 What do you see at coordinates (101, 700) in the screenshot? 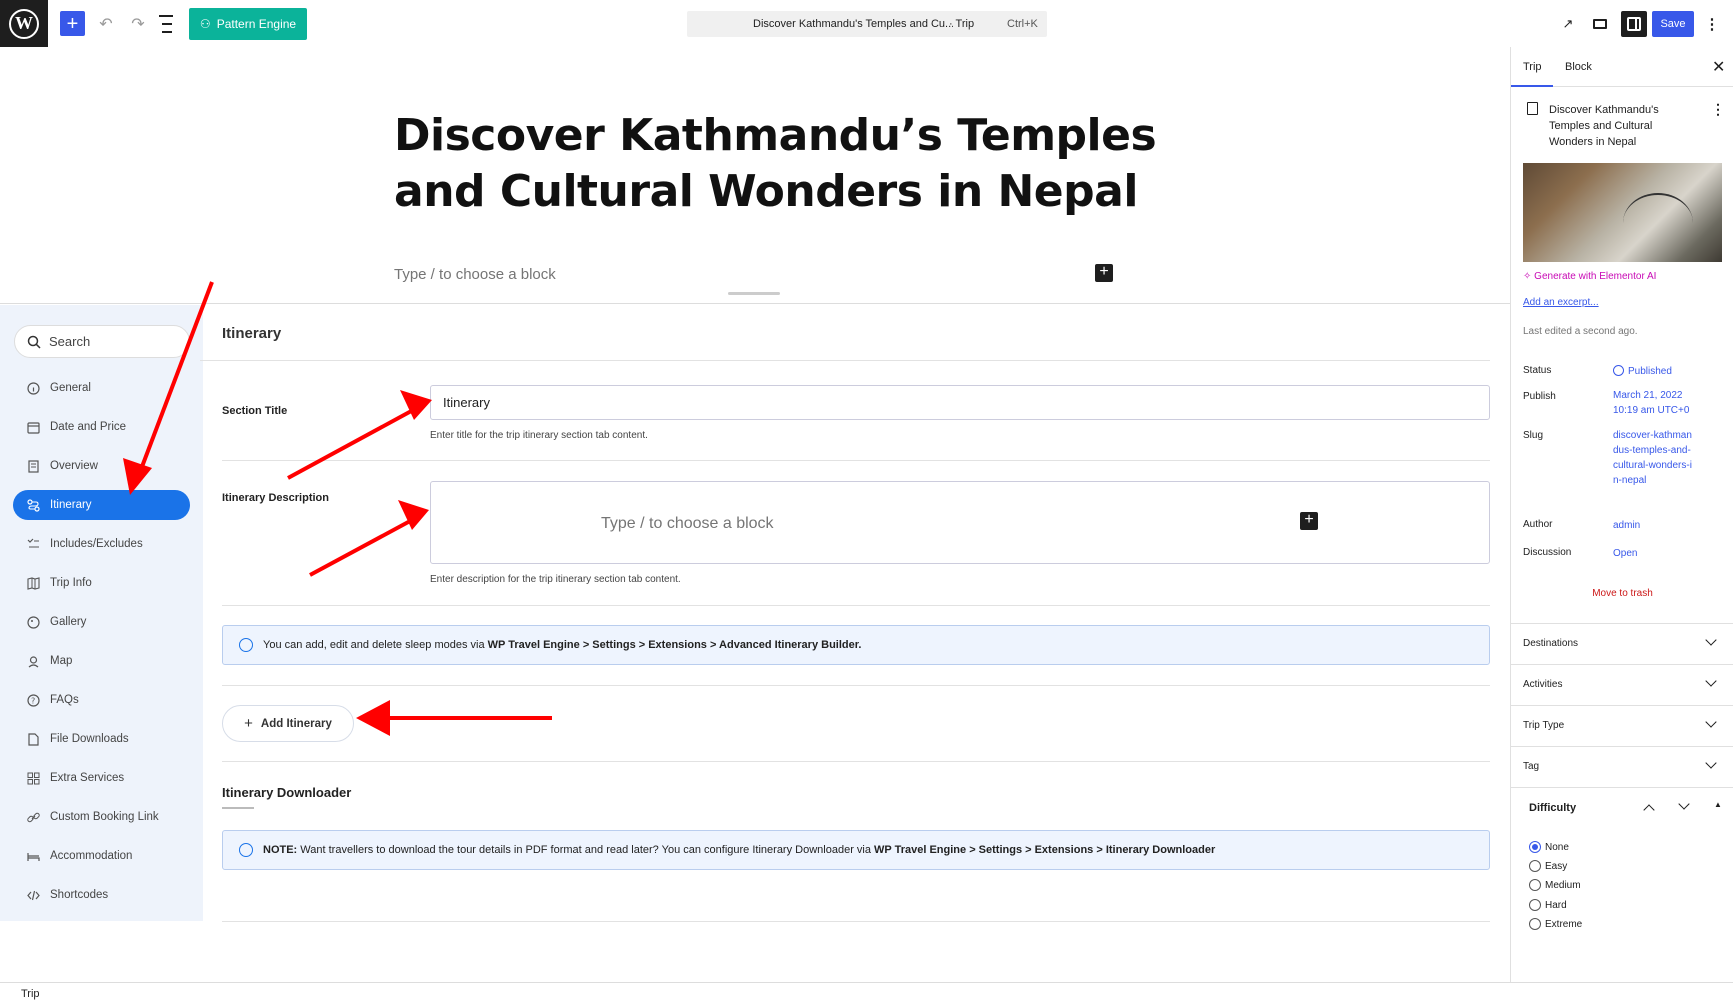
I see `nav-item-faqs: ? FAQs` at bounding box center [101, 700].